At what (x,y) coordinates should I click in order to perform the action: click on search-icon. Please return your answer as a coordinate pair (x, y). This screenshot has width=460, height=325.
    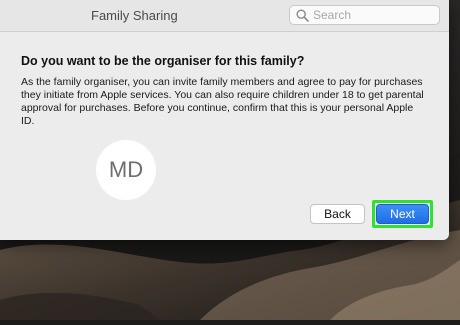
    Looking at the image, I should click on (302, 15).